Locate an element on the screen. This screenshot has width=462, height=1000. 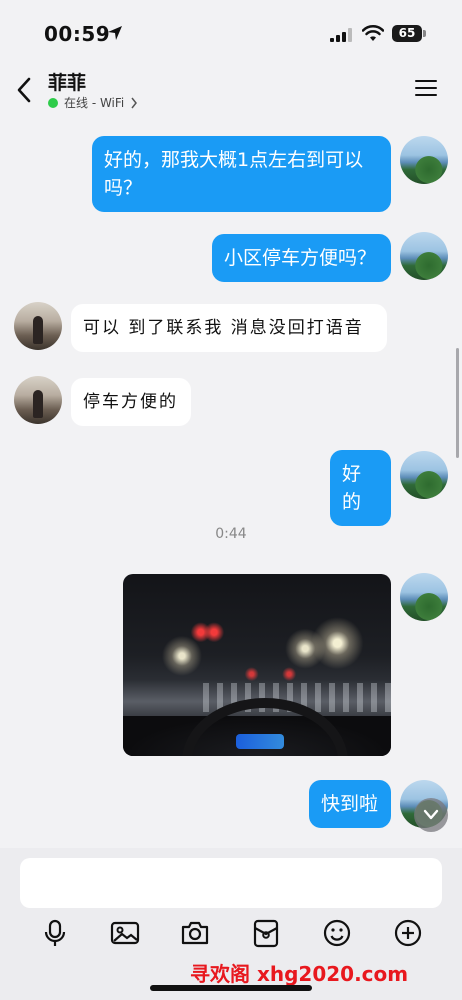
emoji-icon is located at coordinates (337, 933).